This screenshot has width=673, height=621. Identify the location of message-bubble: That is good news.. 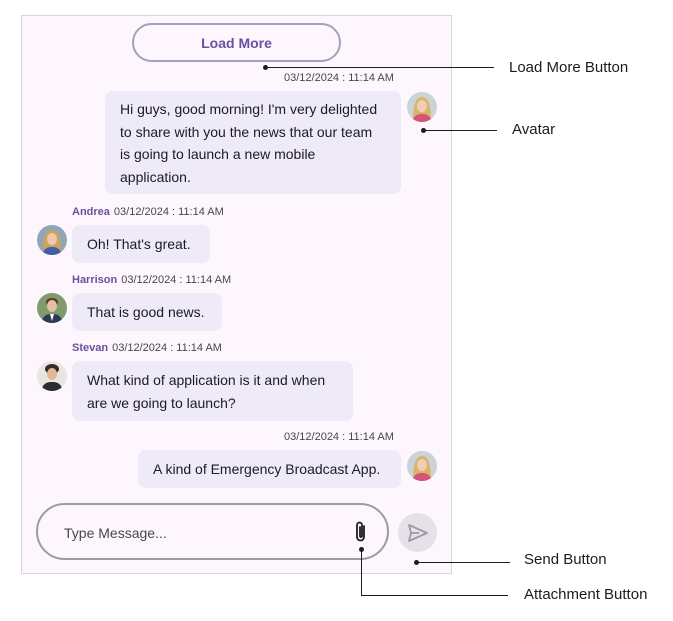
(147, 312).